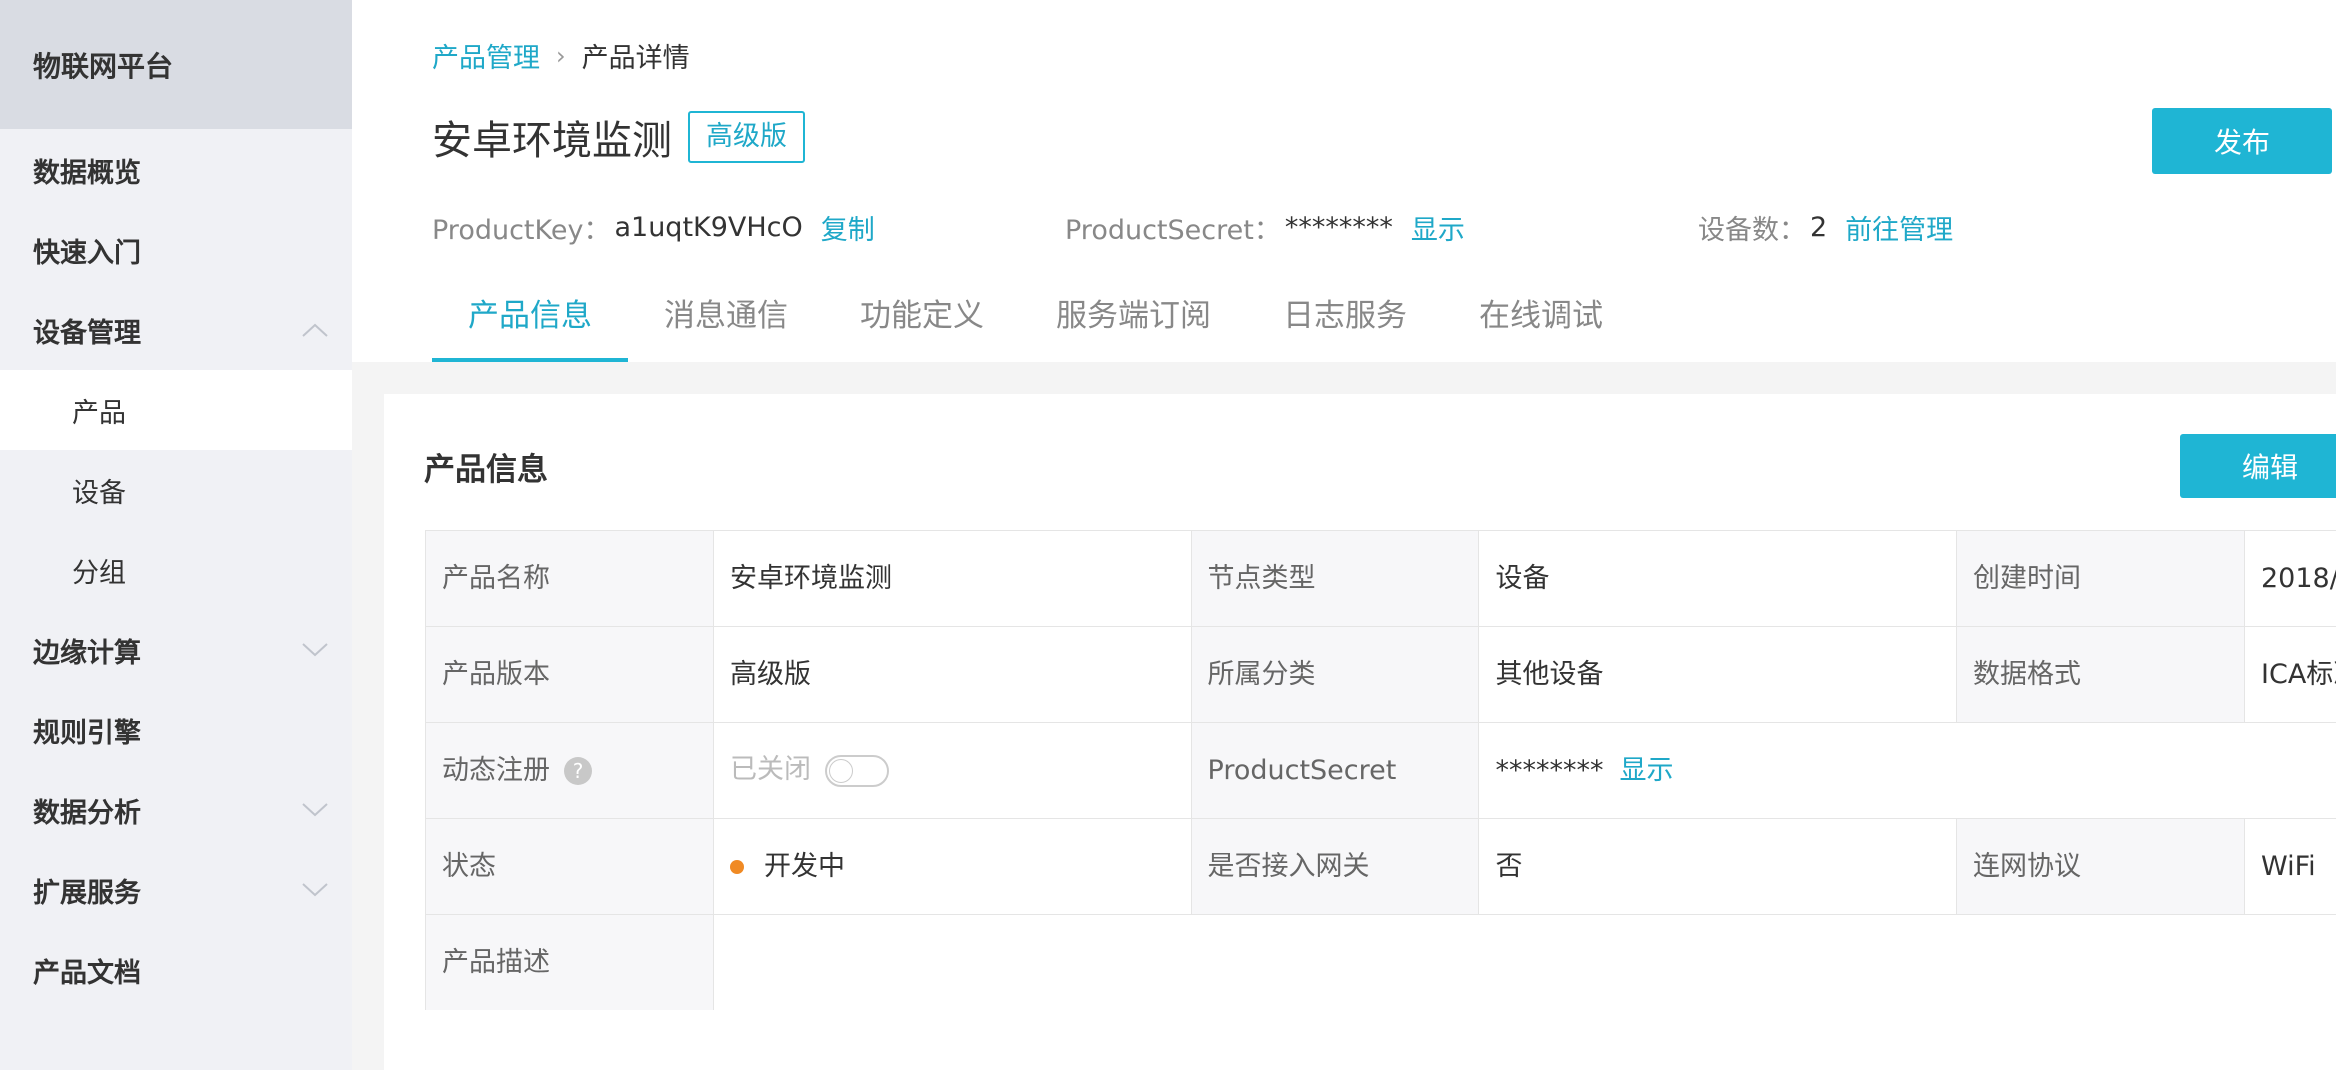 This screenshot has height=1070, width=2336. Describe the element at coordinates (952, 578) in the screenshot. I see `product-name-value: 安卓环境监测` at that location.